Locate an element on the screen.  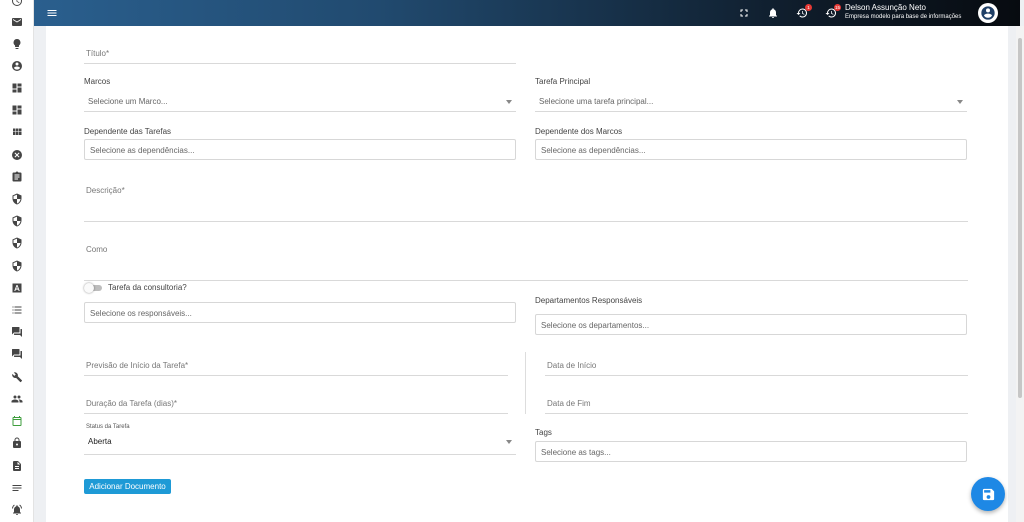
add-document-button: Adicionar Documento is located at coordinates (127, 486).